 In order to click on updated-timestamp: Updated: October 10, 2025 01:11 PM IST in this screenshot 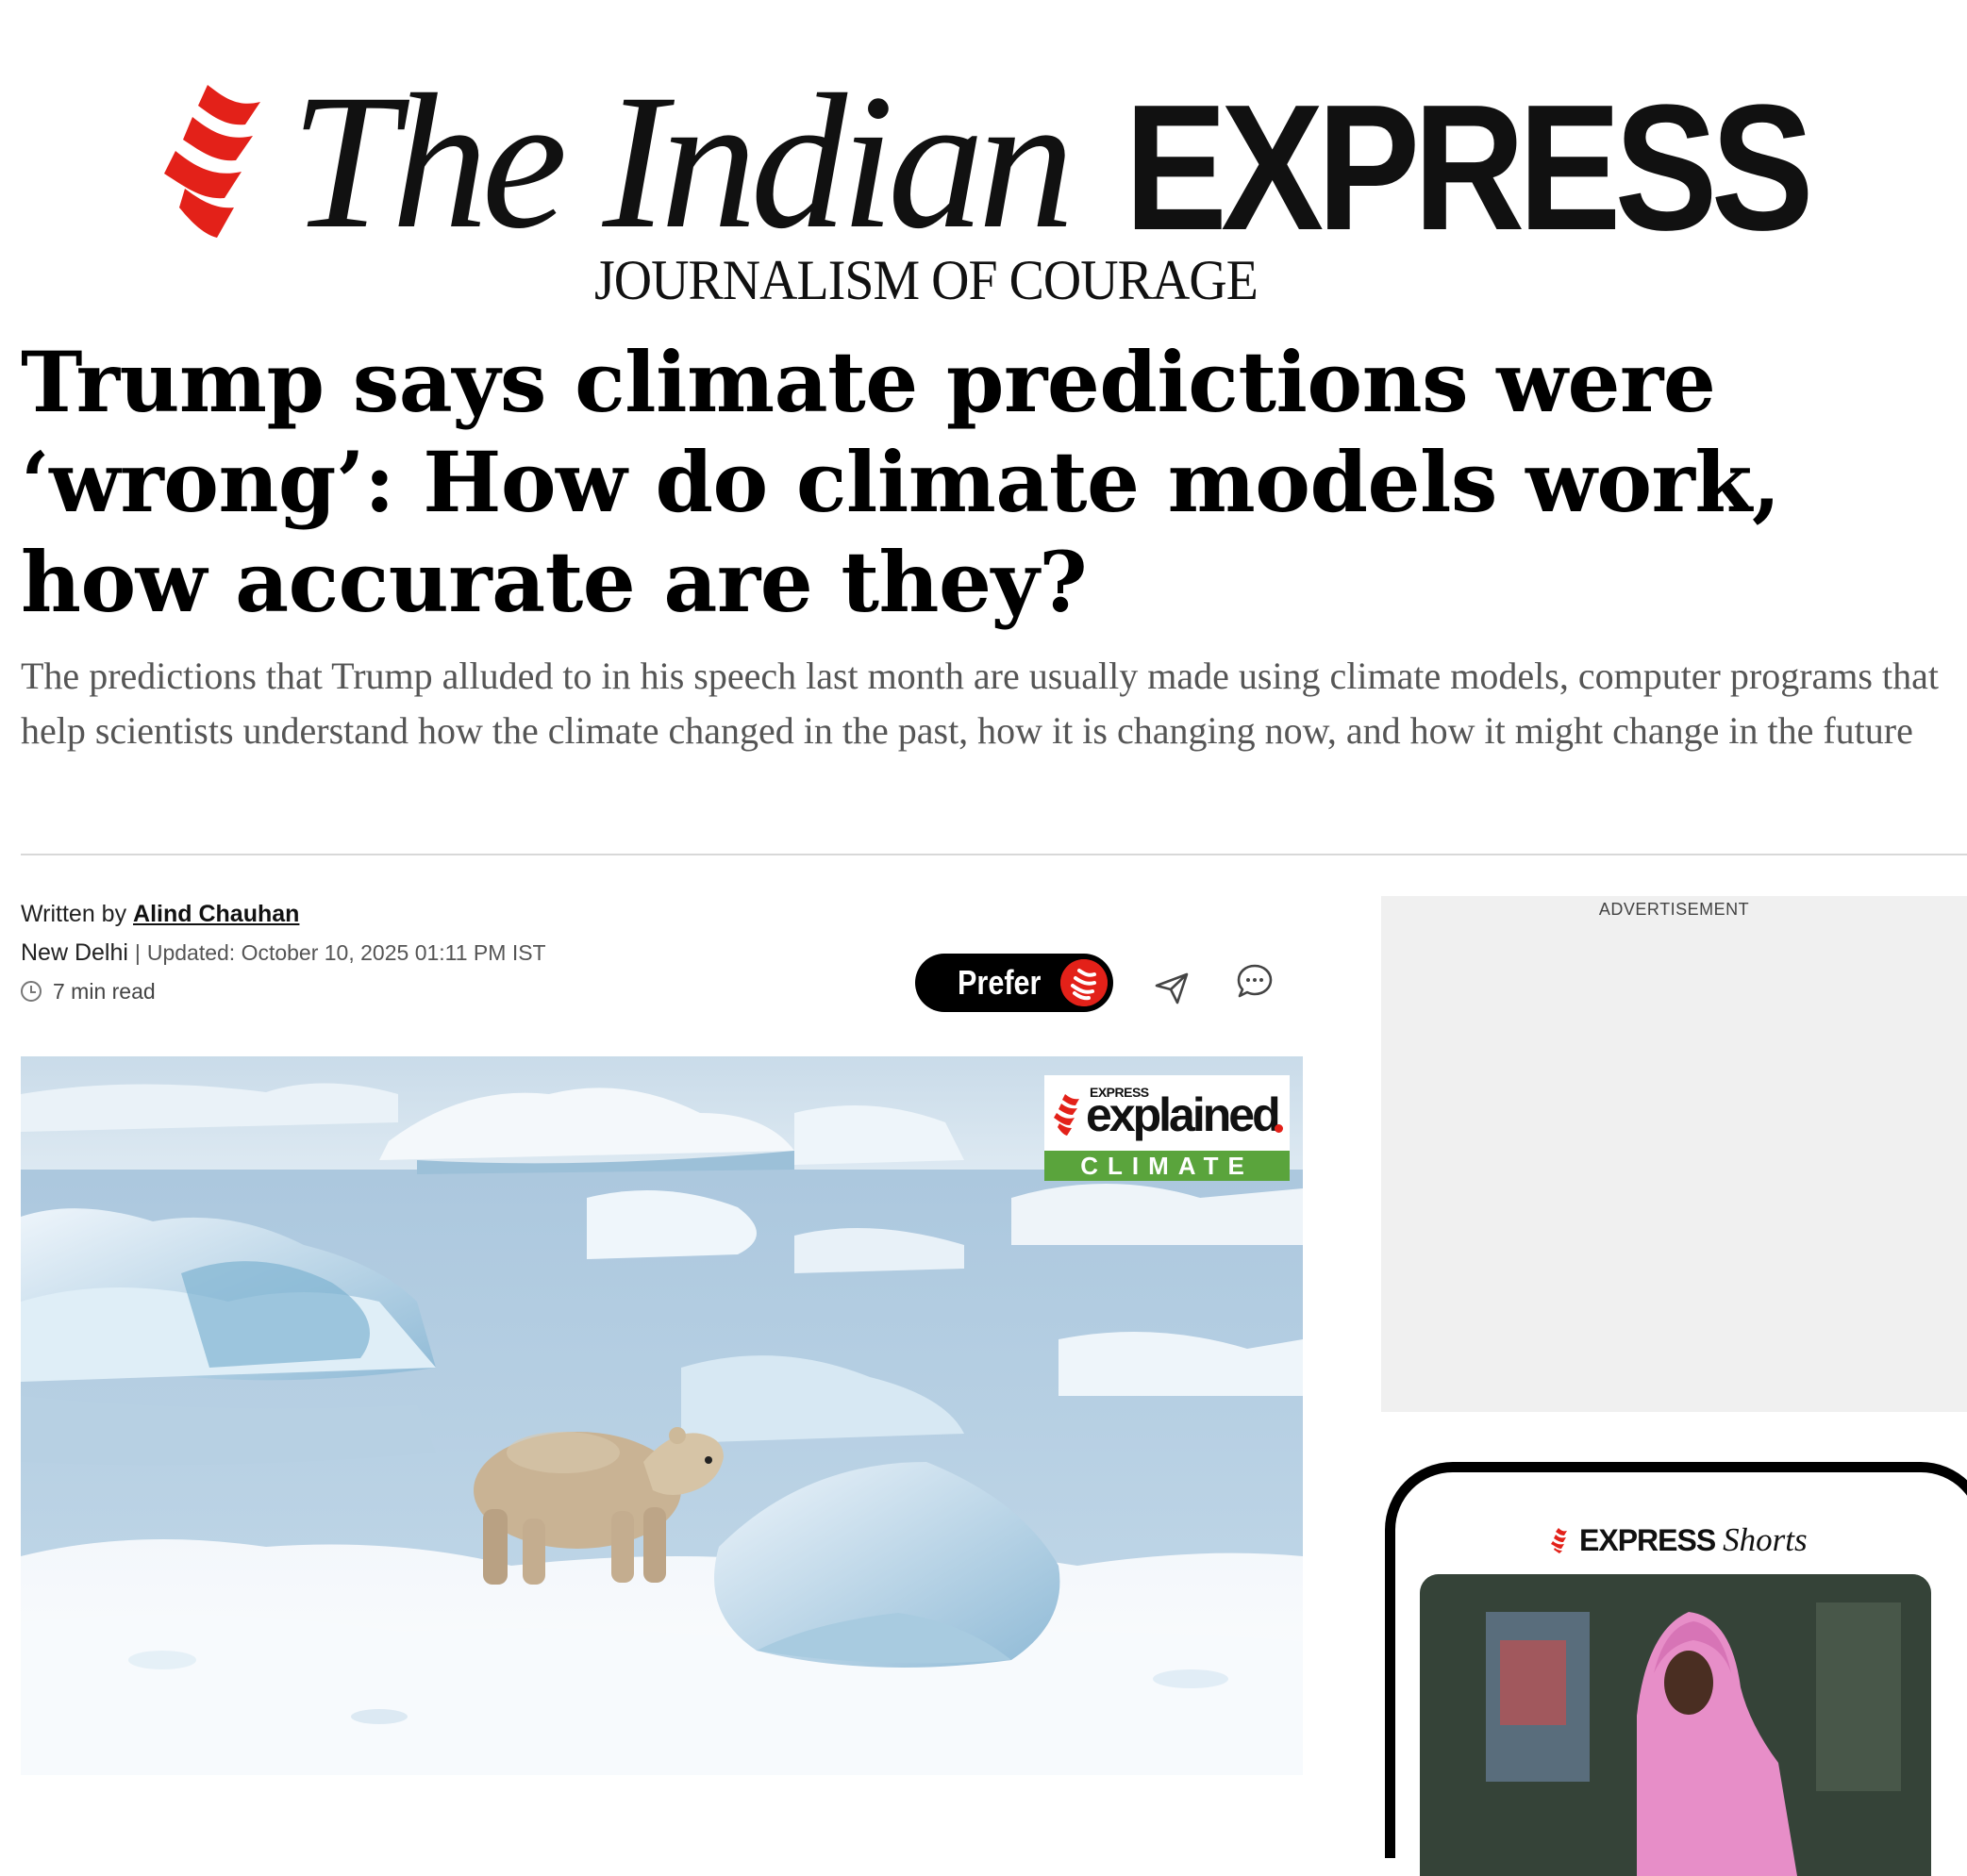, I will do `click(346, 952)`.